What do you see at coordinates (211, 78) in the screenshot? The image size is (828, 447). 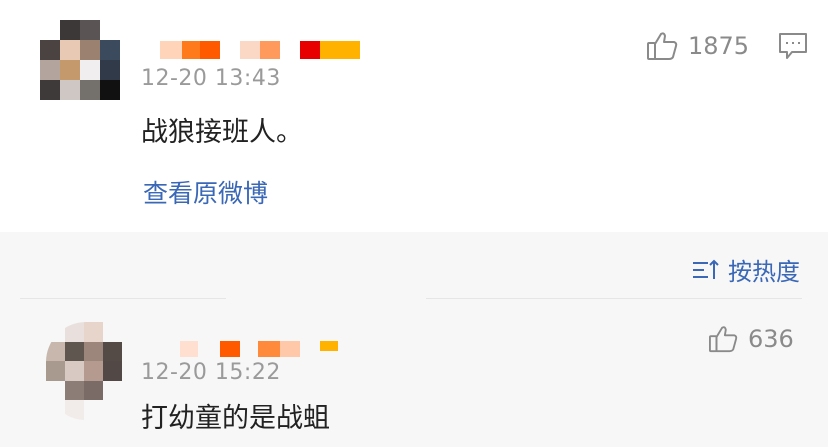 I see `comment-timestamp: 12-20 13:43` at bounding box center [211, 78].